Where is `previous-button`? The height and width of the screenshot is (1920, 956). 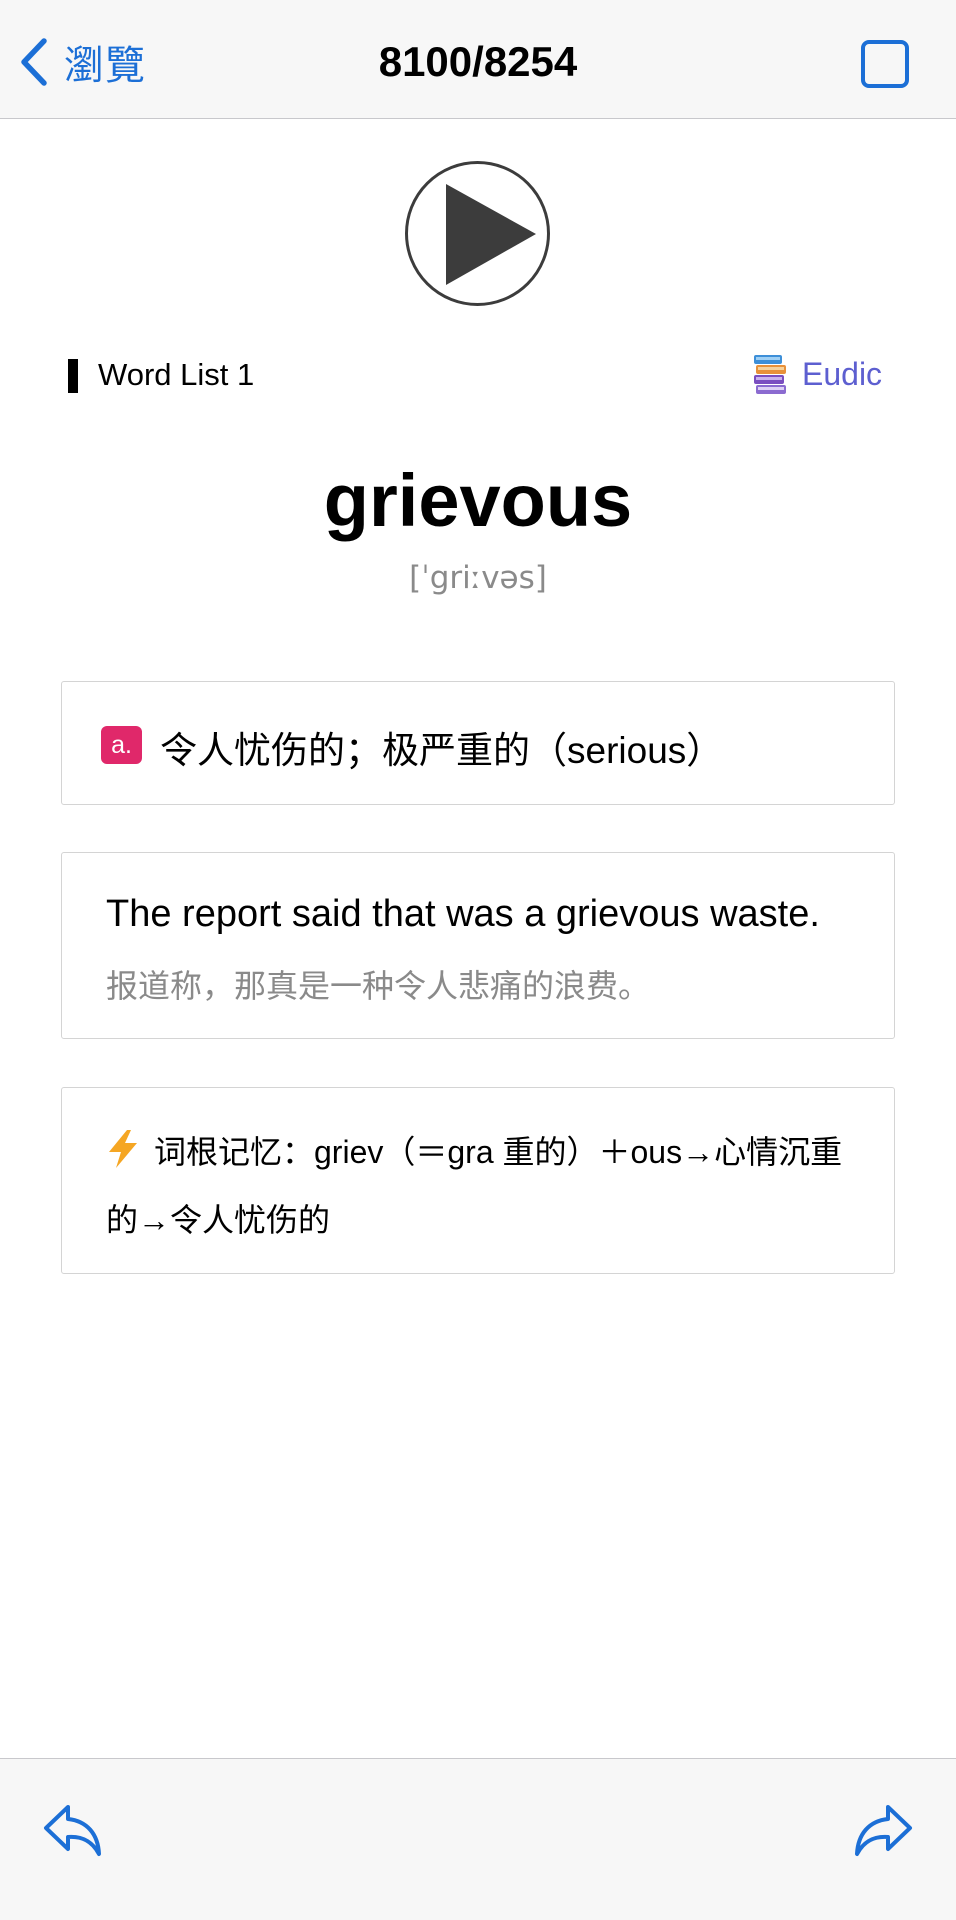
previous-button is located at coordinates (73, 1830).